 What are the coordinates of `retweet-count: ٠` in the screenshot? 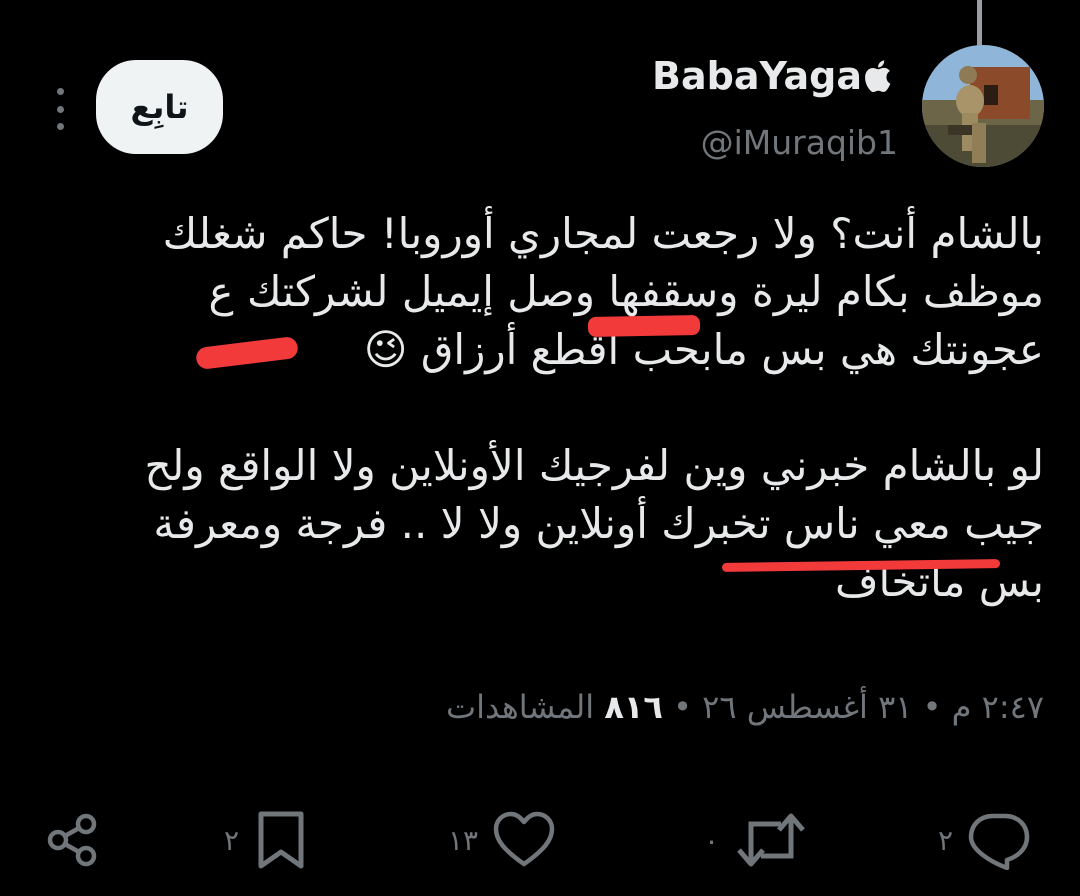 It's located at (712, 840).